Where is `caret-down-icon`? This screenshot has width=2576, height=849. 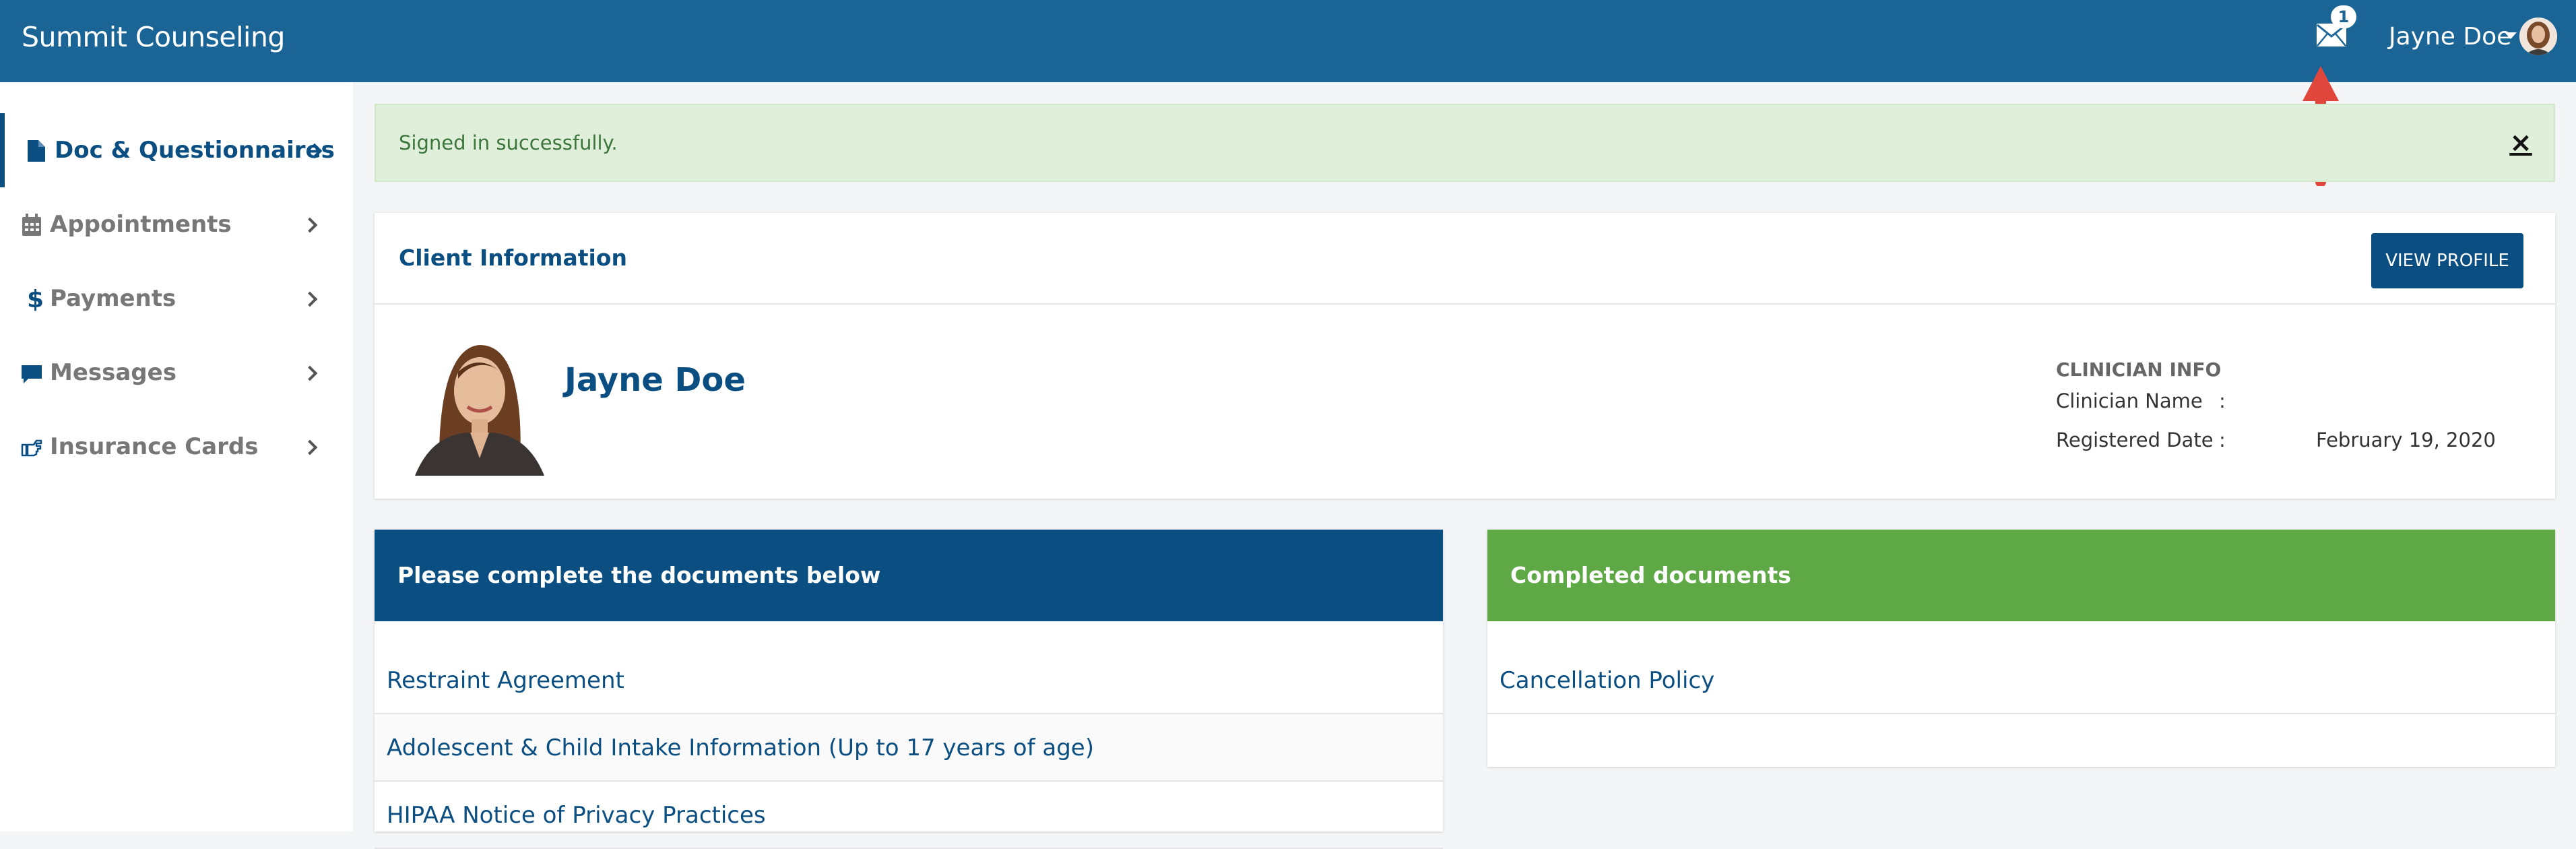 caret-down-icon is located at coordinates (2511, 36).